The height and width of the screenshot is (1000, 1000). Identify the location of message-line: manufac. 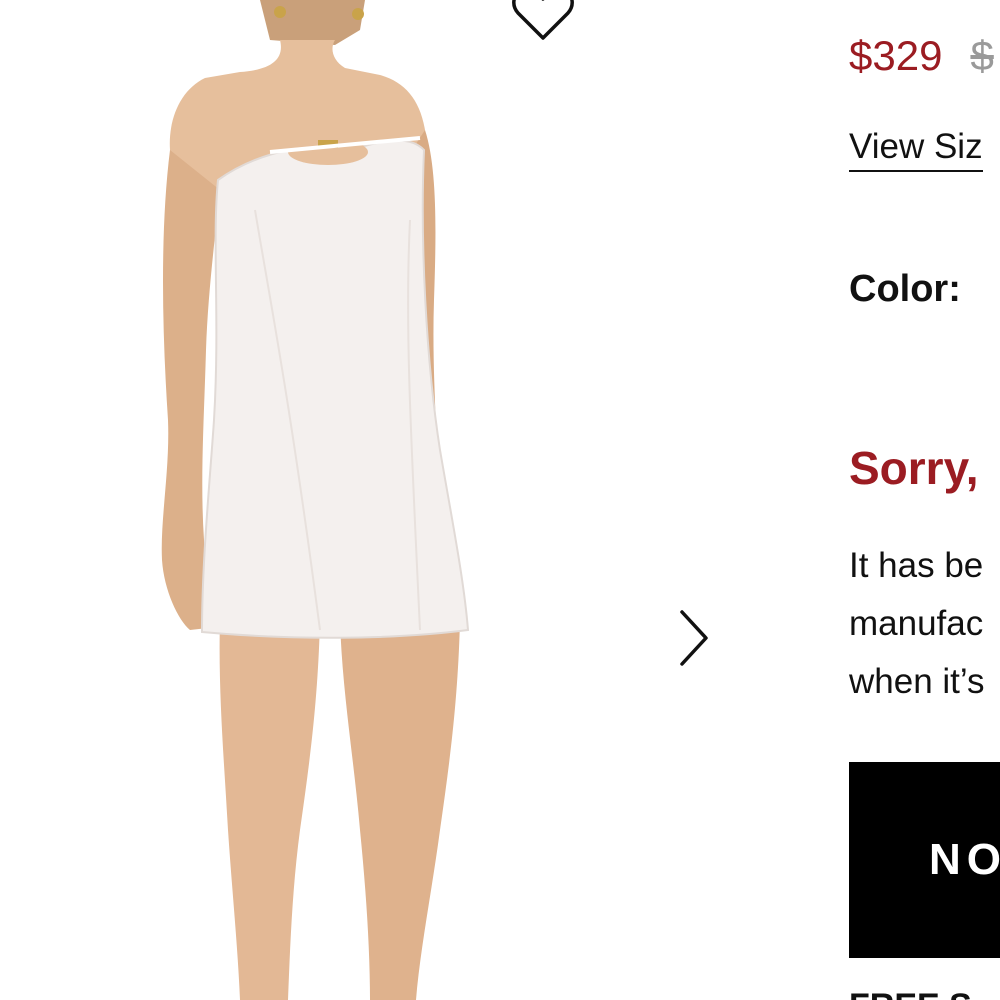
(916, 623).